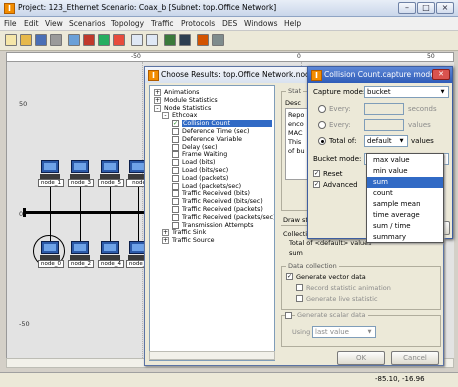 This screenshot has height=387, width=458. I want to click on menu-traffic: Traffic, so click(162, 23).